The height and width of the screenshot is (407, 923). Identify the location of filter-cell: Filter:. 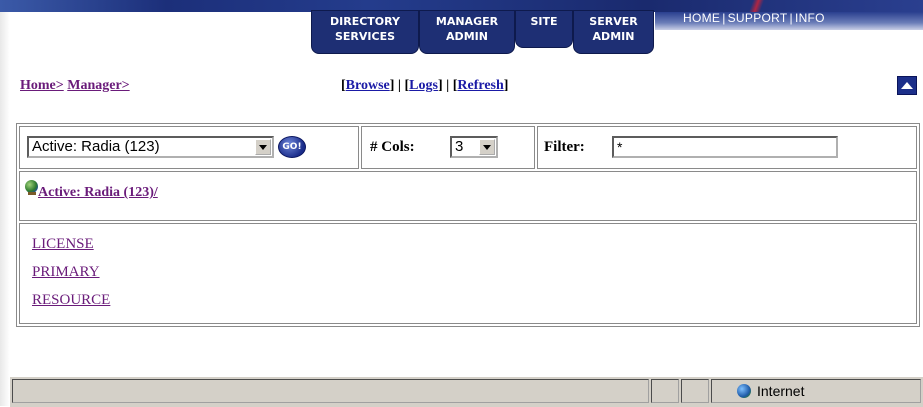
(727, 147).